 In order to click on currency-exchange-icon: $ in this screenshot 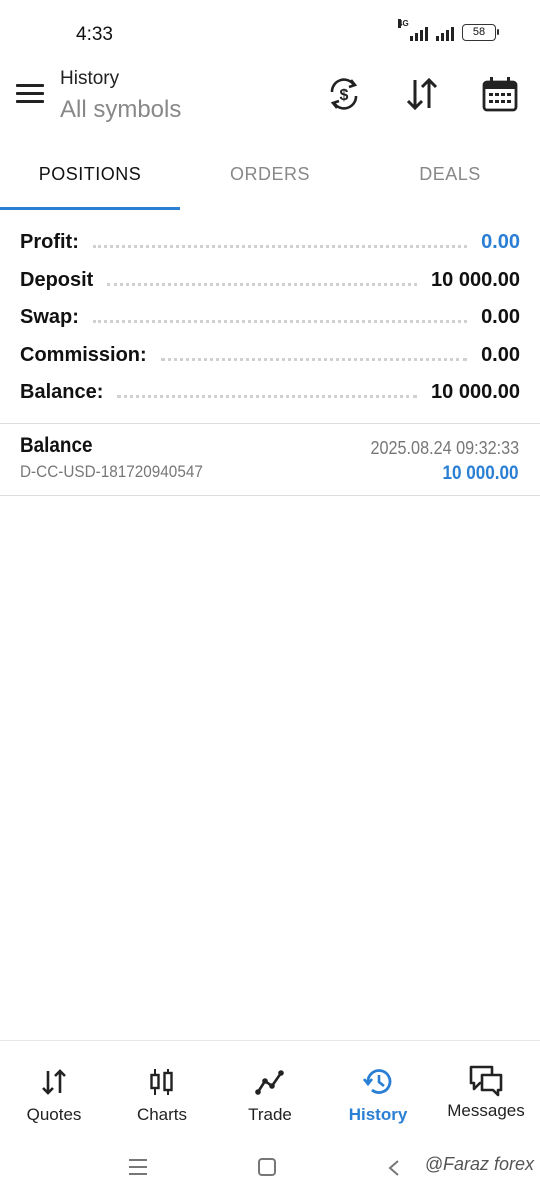, I will do `click(344, 94)`.